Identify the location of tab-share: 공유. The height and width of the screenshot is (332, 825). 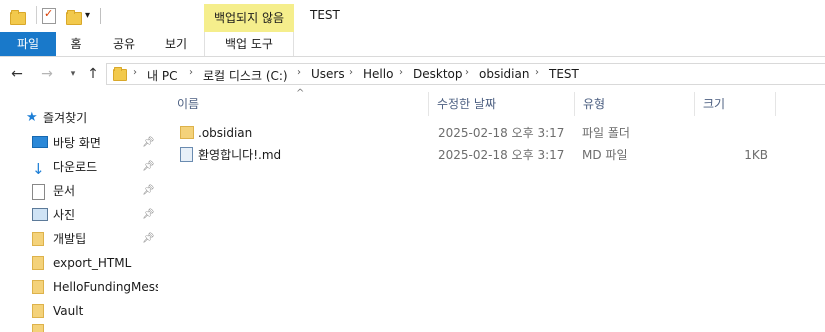
(124, 44).